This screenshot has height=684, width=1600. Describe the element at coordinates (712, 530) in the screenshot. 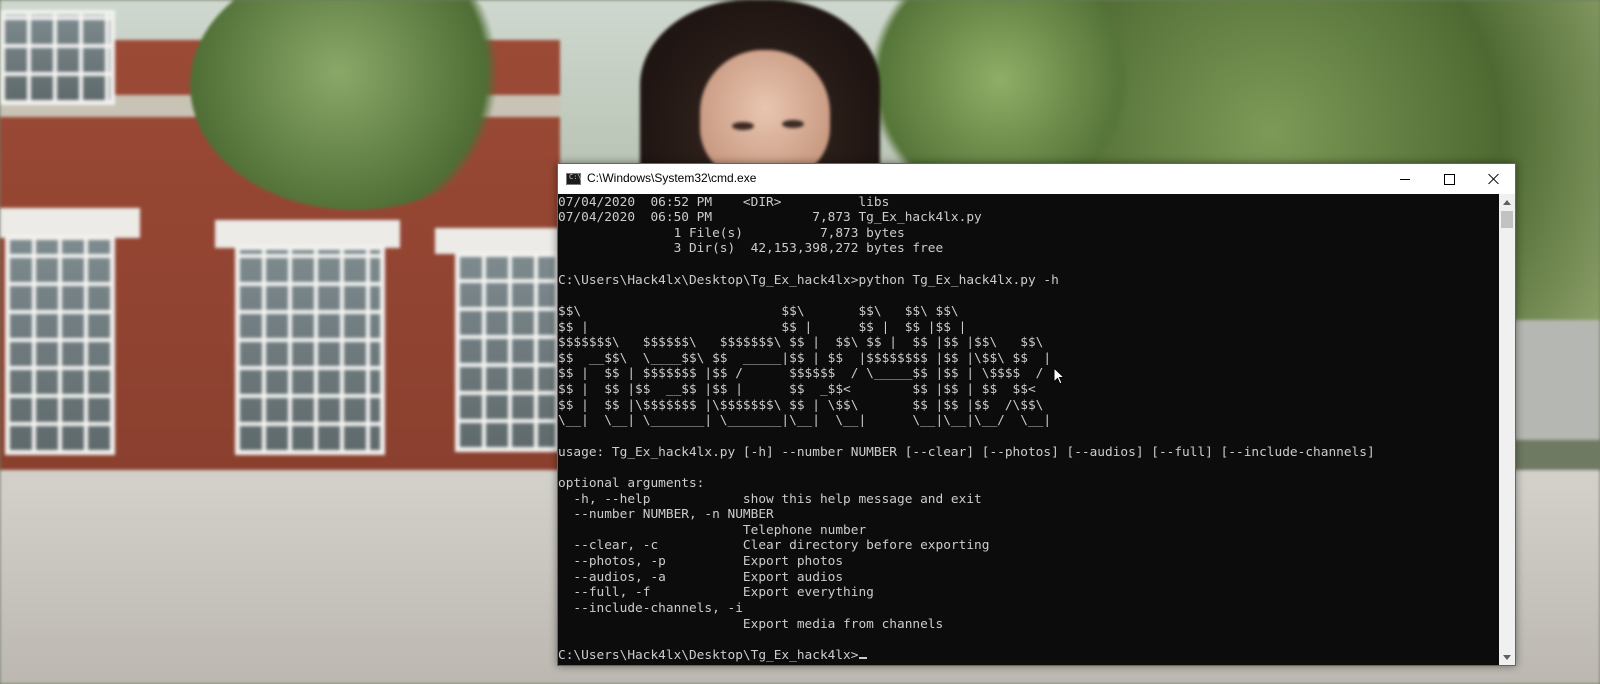

I see `console-line: Telephone number` at that location.